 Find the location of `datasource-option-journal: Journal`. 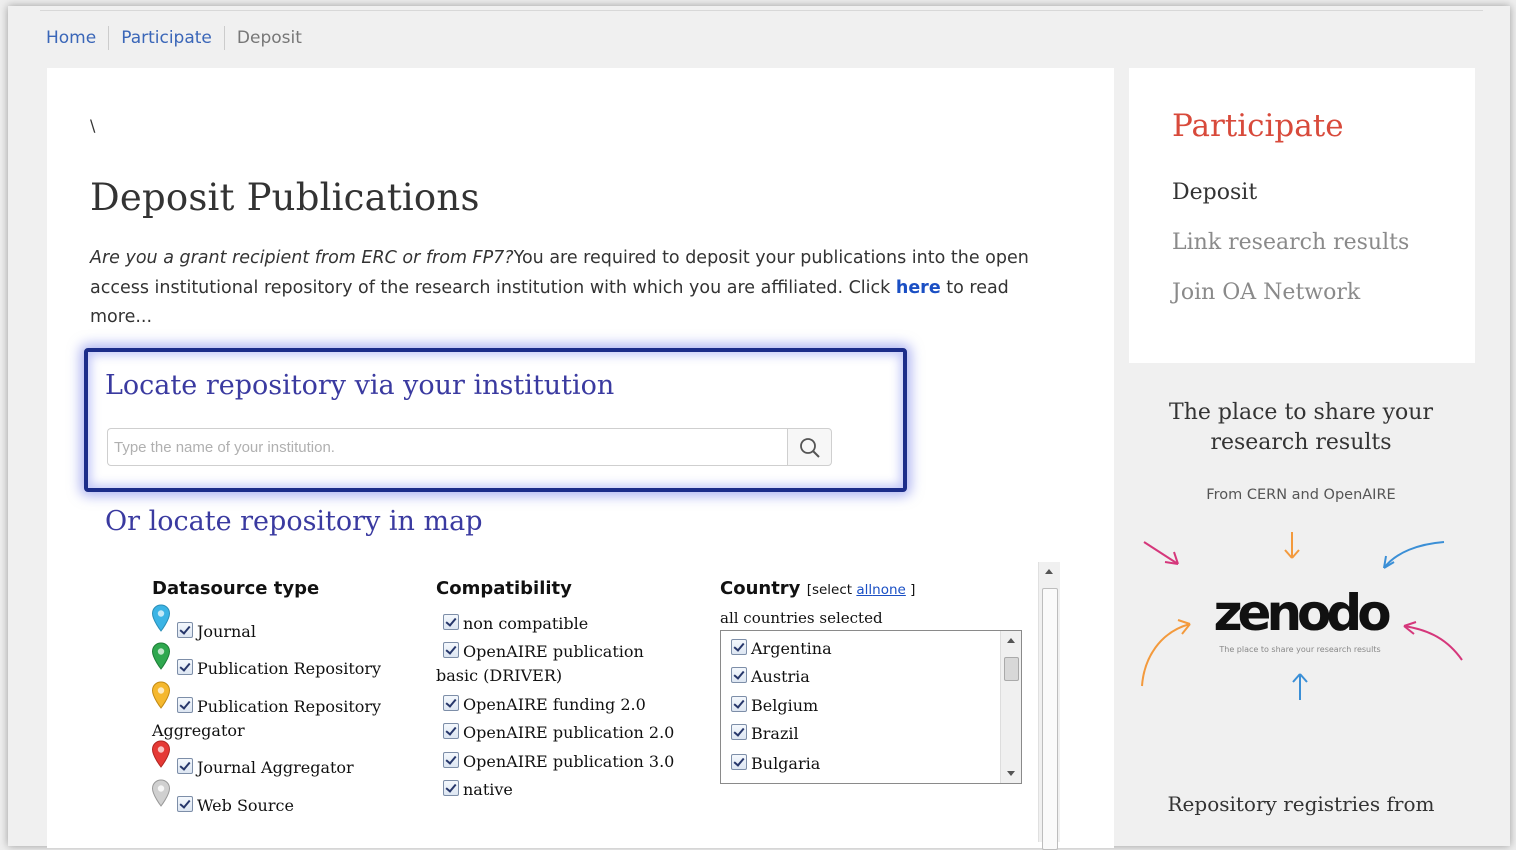

datasource-option-journal: Journal is located at coordinates (216, 632).